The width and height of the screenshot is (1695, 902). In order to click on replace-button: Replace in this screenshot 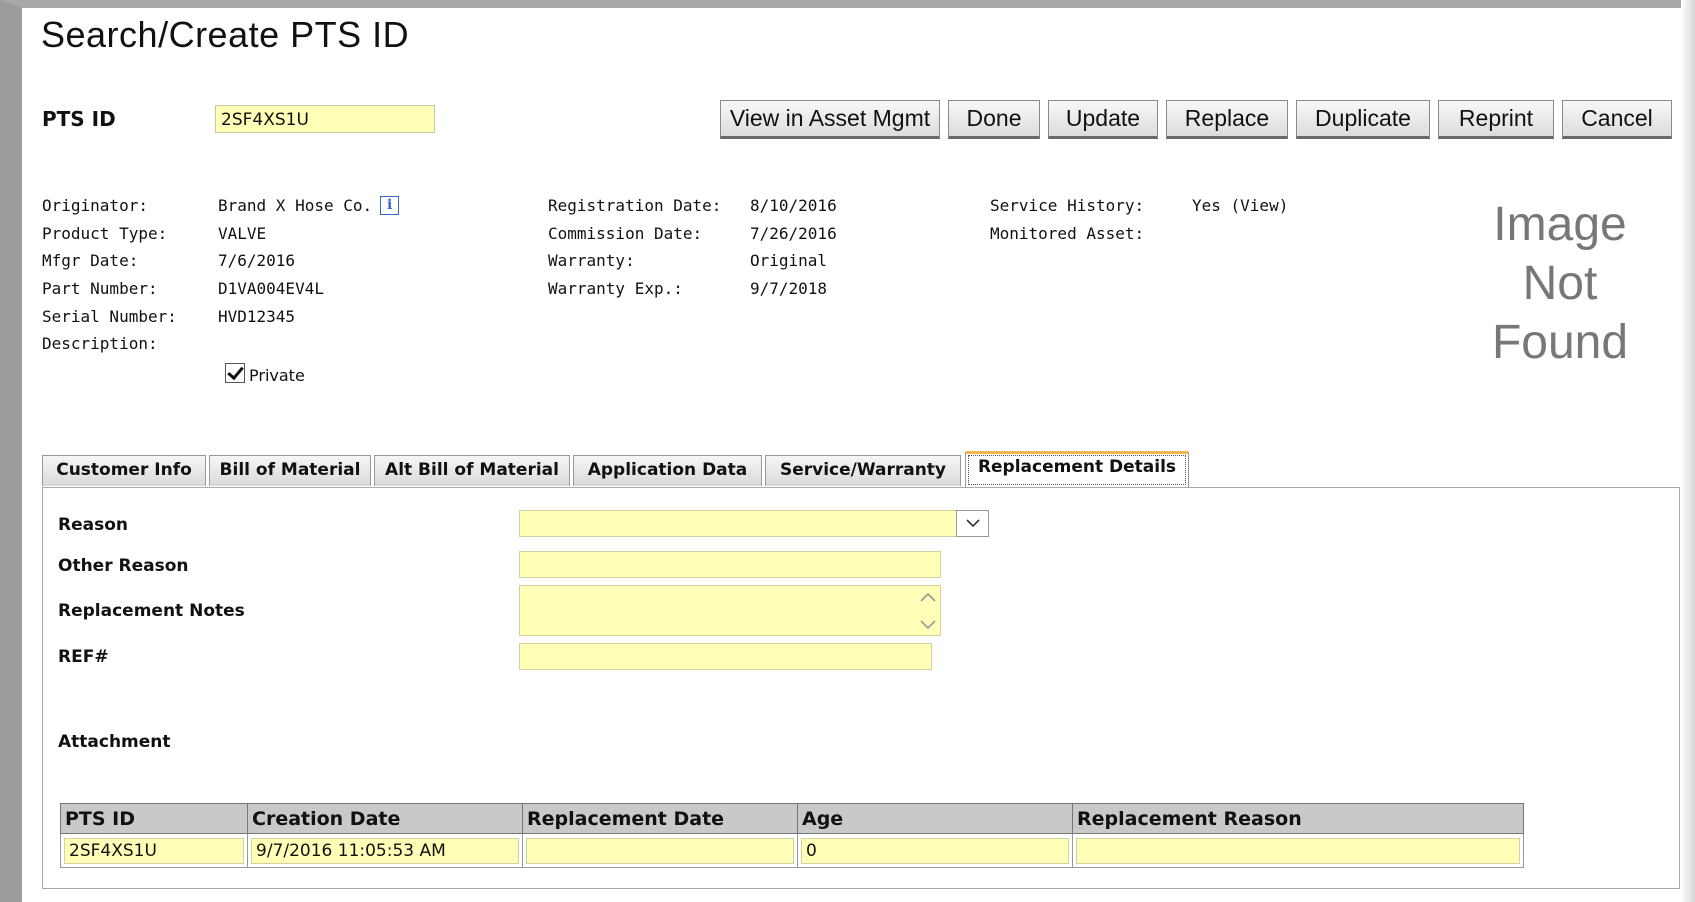, I will do `click(1227, 119)`.